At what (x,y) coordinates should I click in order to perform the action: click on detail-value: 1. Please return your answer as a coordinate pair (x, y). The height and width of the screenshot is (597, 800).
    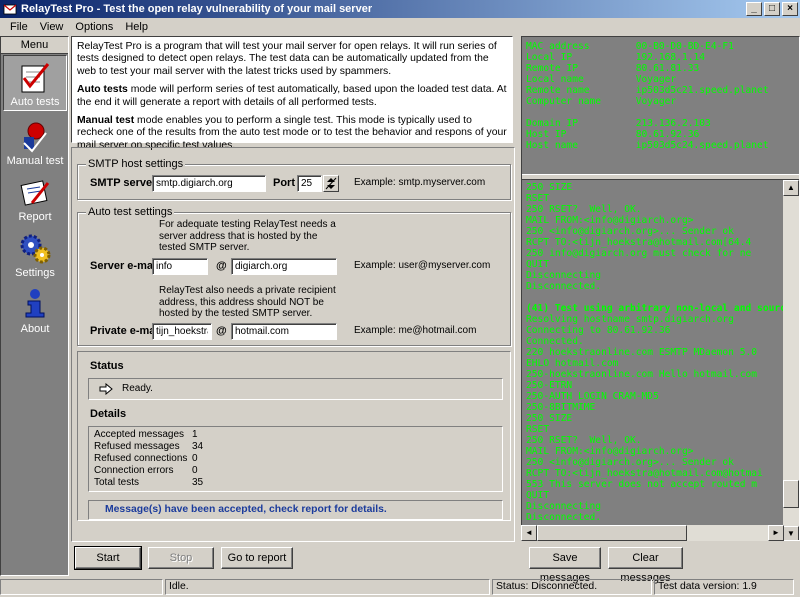
    Looking at the image, I should click on (195, 434).